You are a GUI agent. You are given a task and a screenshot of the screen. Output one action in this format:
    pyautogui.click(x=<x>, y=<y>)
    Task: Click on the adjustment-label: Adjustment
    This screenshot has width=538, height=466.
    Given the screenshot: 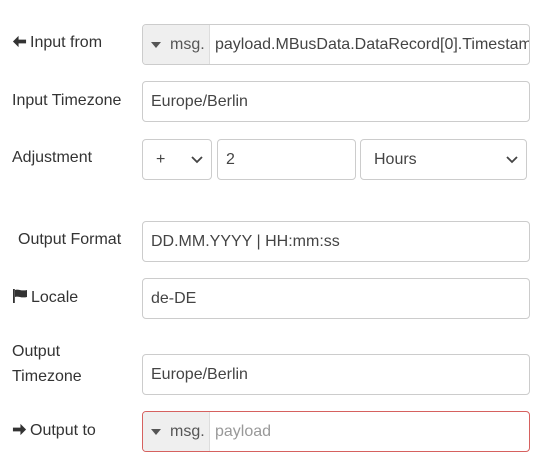 What is the action you would take?
    pyautogui.click(x=52, y=157)
    